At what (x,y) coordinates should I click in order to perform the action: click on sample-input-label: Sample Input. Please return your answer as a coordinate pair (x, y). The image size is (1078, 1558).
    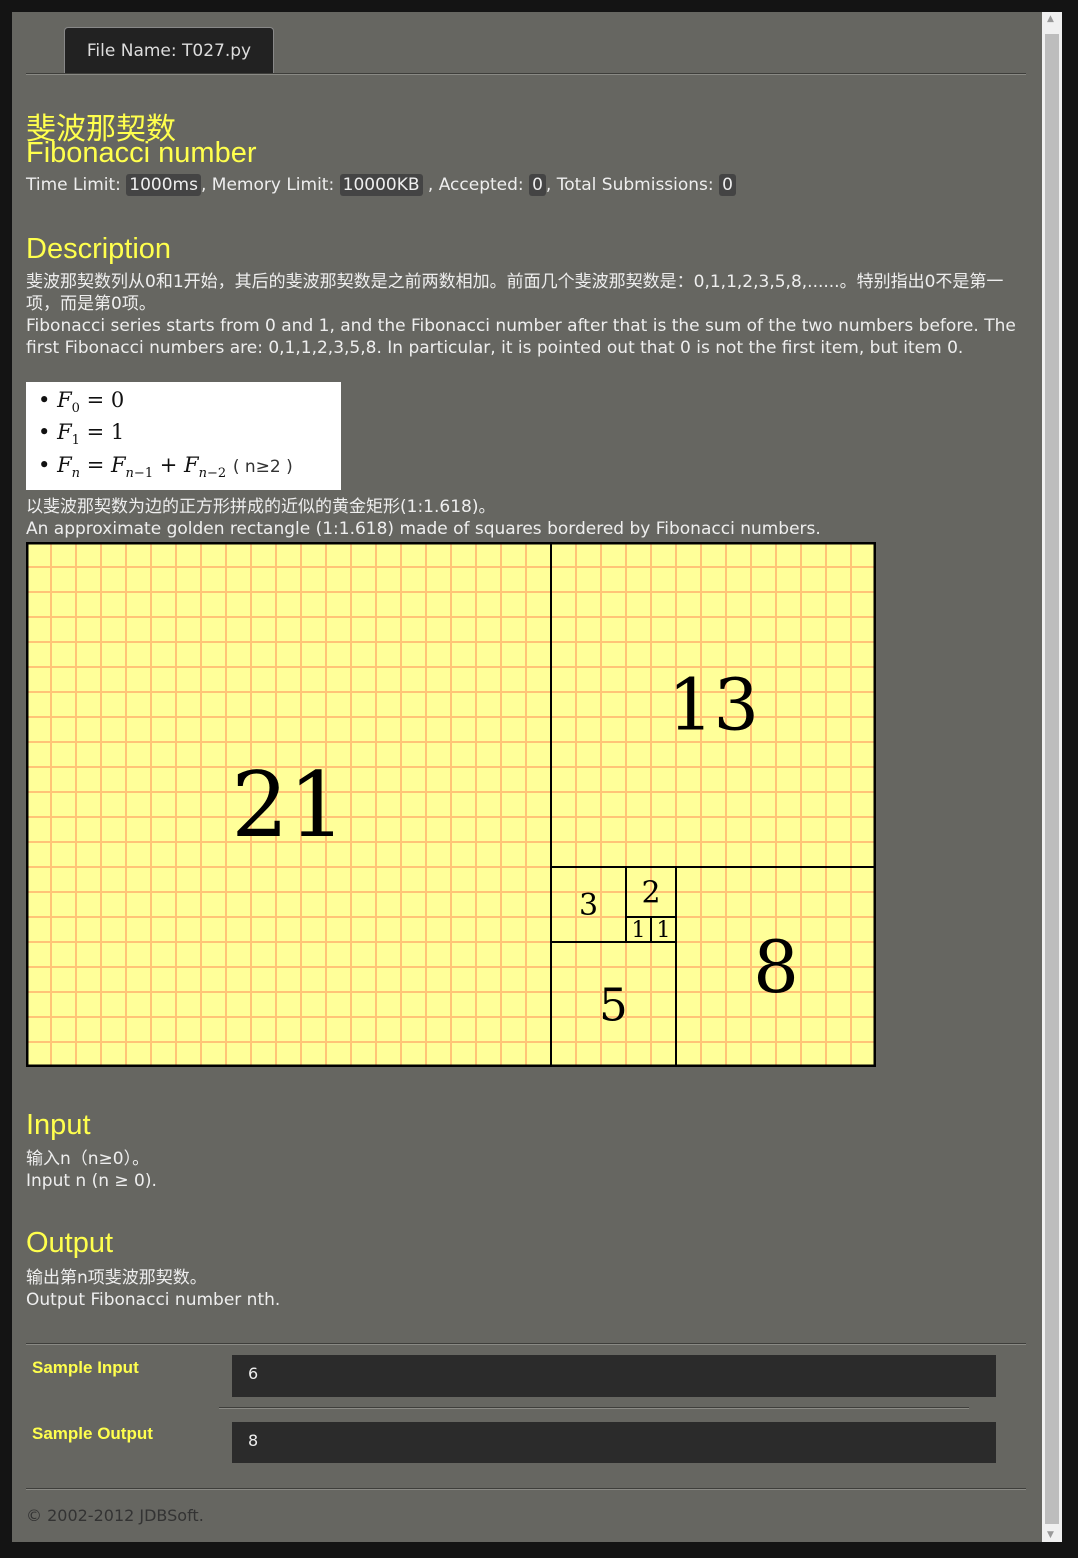
    Looking at the image, I should click on (85, 1367).